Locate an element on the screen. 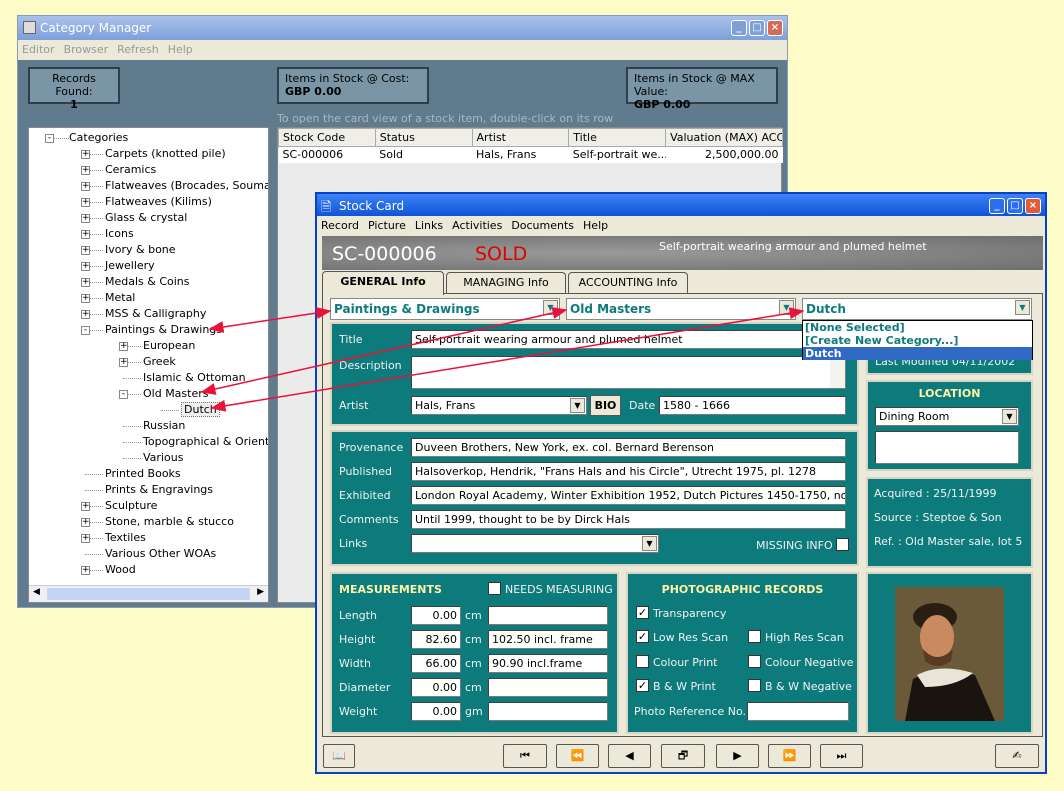  tree-item: Flatweaves (Kilims) is located at coordinates (158, 203).